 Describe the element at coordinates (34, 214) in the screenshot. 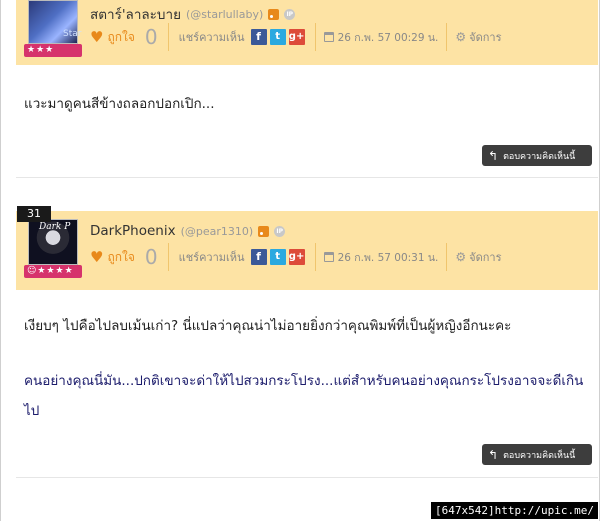

I see `comment-number-badge: 31` at that location.